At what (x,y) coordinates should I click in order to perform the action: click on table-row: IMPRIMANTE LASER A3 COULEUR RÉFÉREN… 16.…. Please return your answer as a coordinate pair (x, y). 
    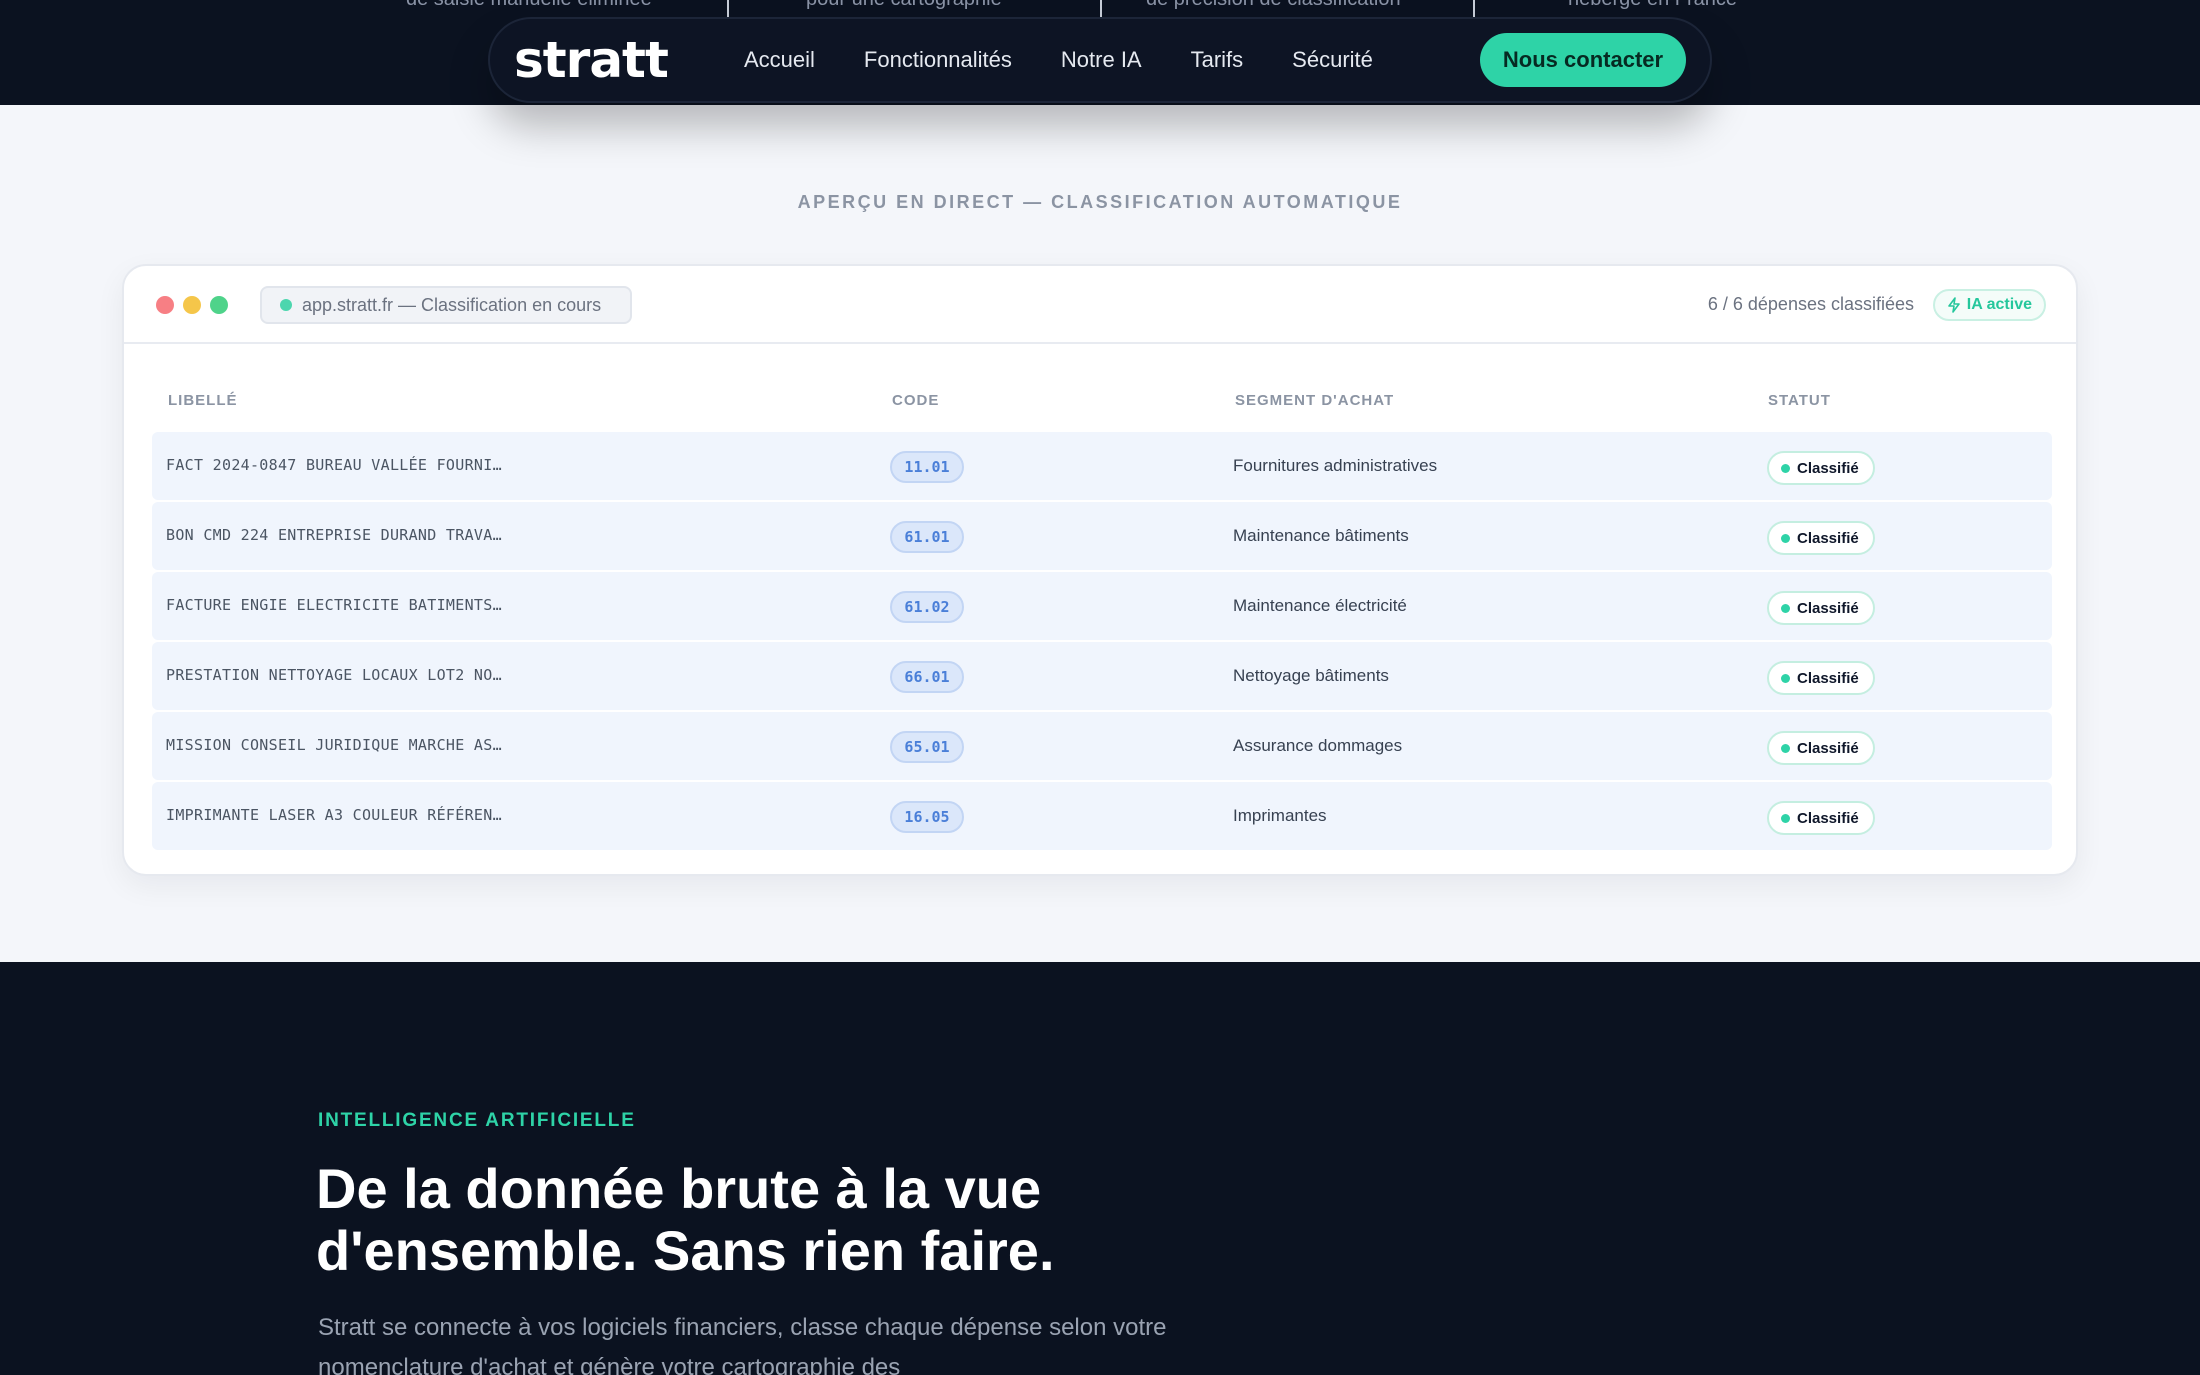
    Looking at the image, I should click on (1102, 816).